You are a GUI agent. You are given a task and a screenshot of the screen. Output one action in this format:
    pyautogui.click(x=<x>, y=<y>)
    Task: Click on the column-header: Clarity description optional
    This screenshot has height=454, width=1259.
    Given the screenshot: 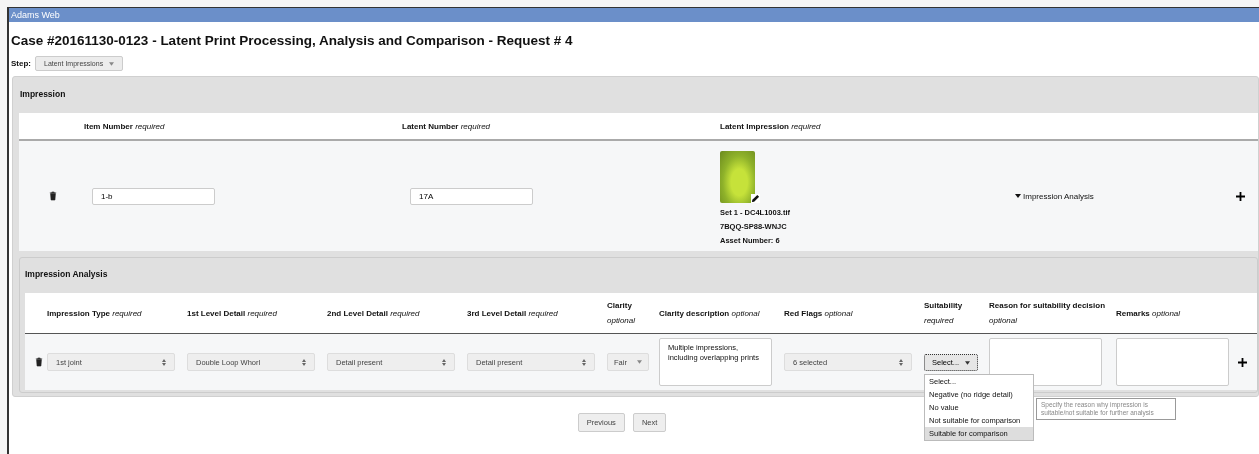 What is the action you would take?
    pyautogui.click(x=710, y=313)
    